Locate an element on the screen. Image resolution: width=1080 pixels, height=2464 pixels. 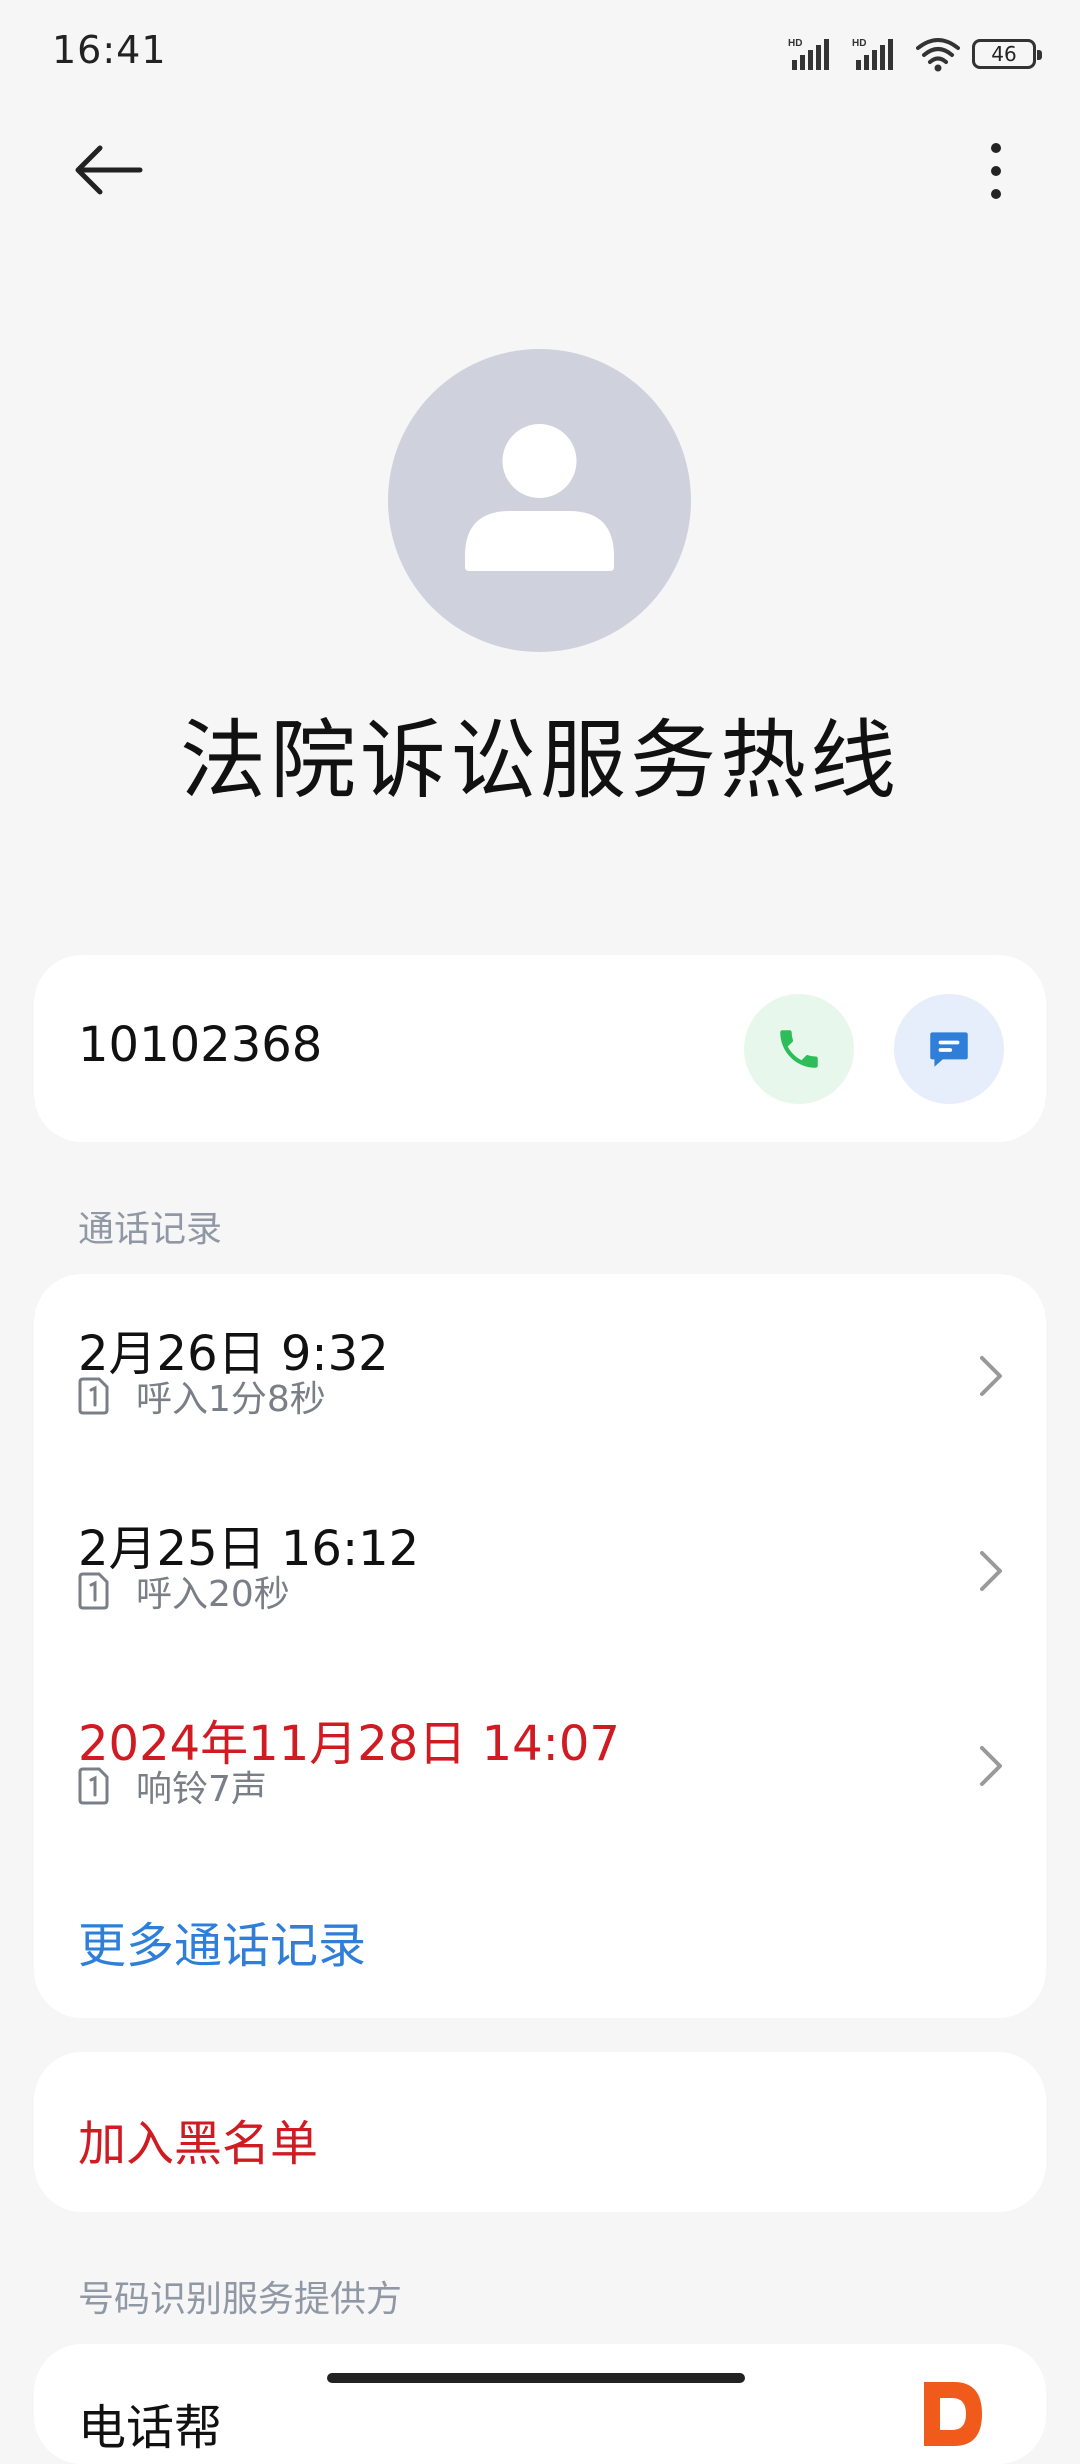
provider-logo-icon is located at coordinates (953, 2414).